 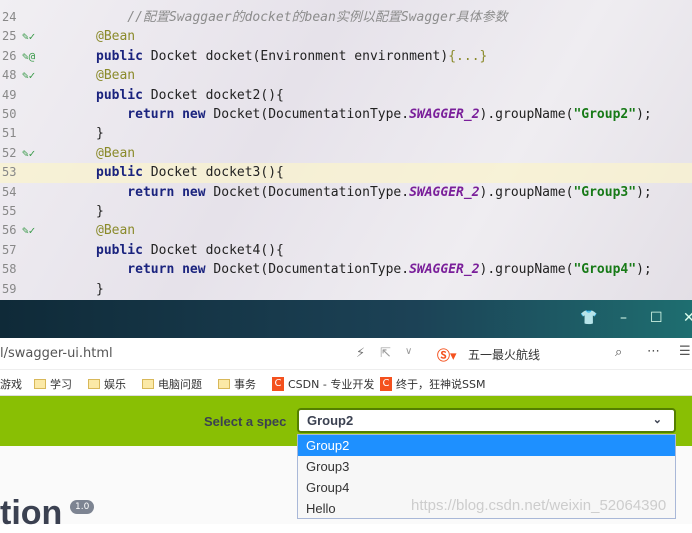 I want to click on code-line: 59}, so click(x=346, y=289).